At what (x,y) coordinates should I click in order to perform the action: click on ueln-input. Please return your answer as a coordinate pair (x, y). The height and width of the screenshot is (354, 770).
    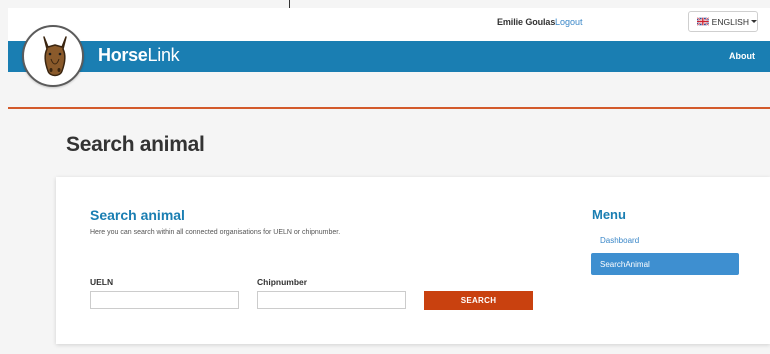
    Looking at the image, I should click on (164, 300).